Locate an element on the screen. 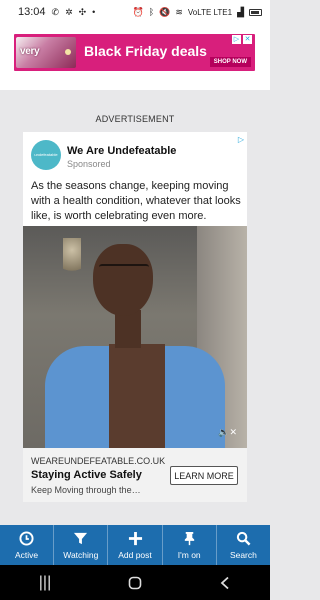 This screenshot has width=320, height=600. tab-search: Search is located at coordinates (243, 545).